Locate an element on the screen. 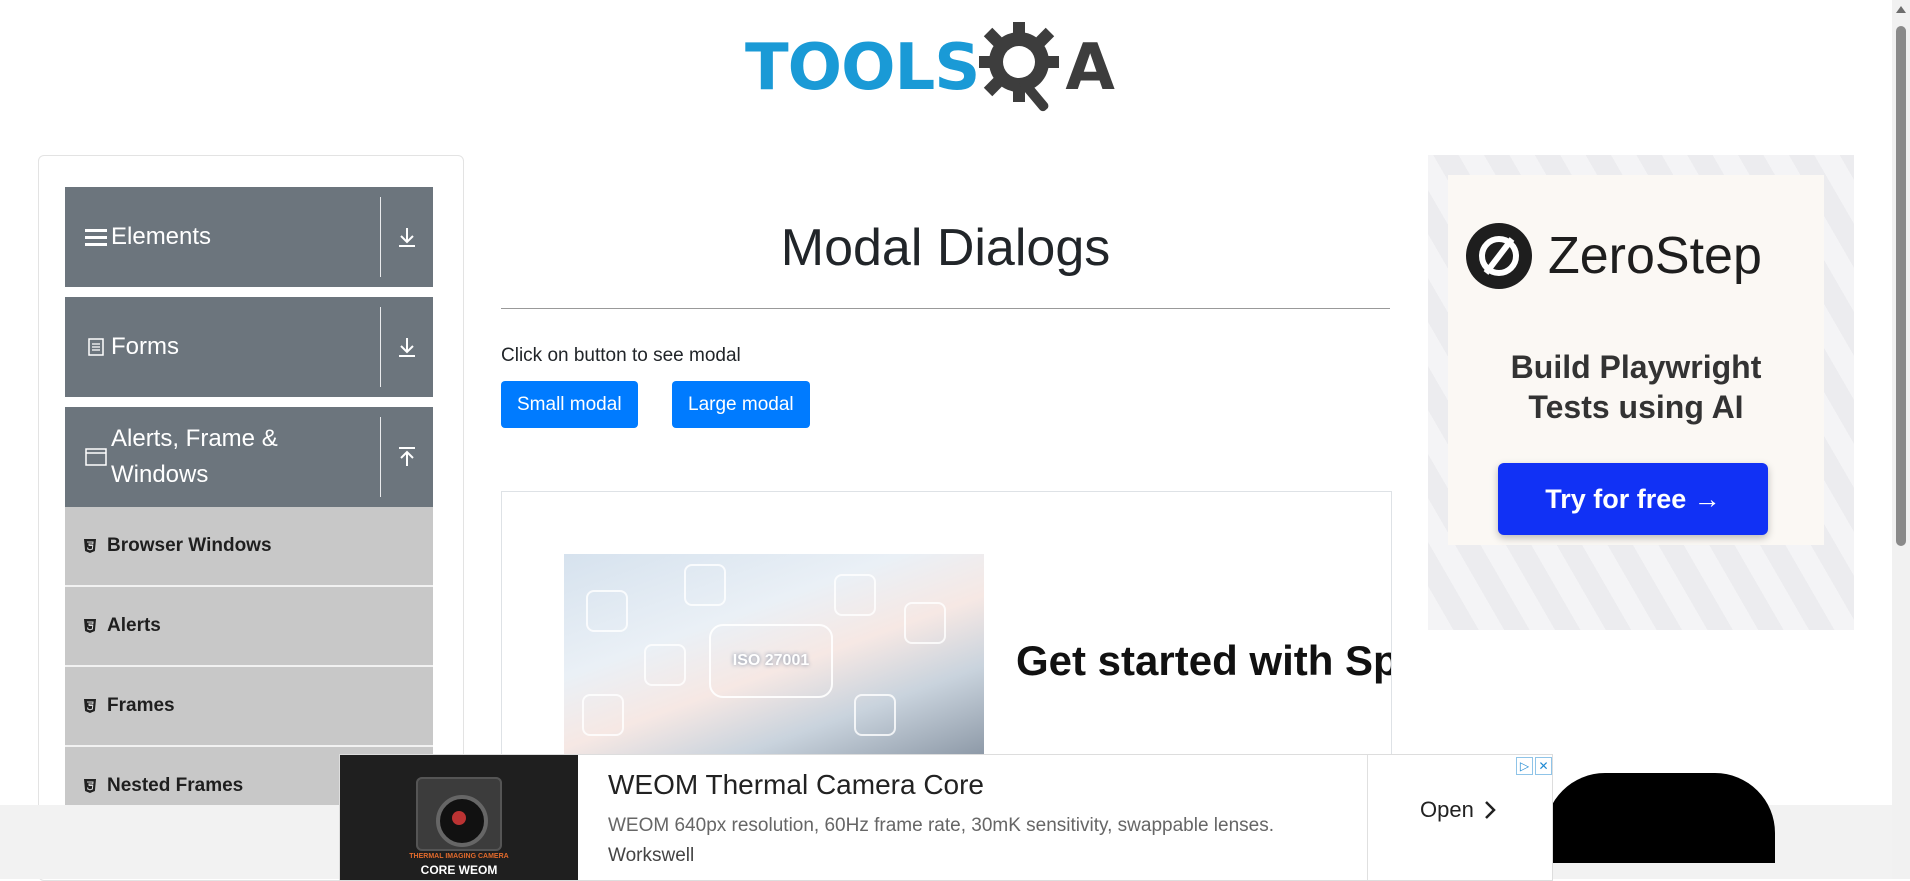 Image resolution: width=1910 pixels, height=881 pixels. tagline-line1: Build Playwright is located at coordinates (1636, 367).